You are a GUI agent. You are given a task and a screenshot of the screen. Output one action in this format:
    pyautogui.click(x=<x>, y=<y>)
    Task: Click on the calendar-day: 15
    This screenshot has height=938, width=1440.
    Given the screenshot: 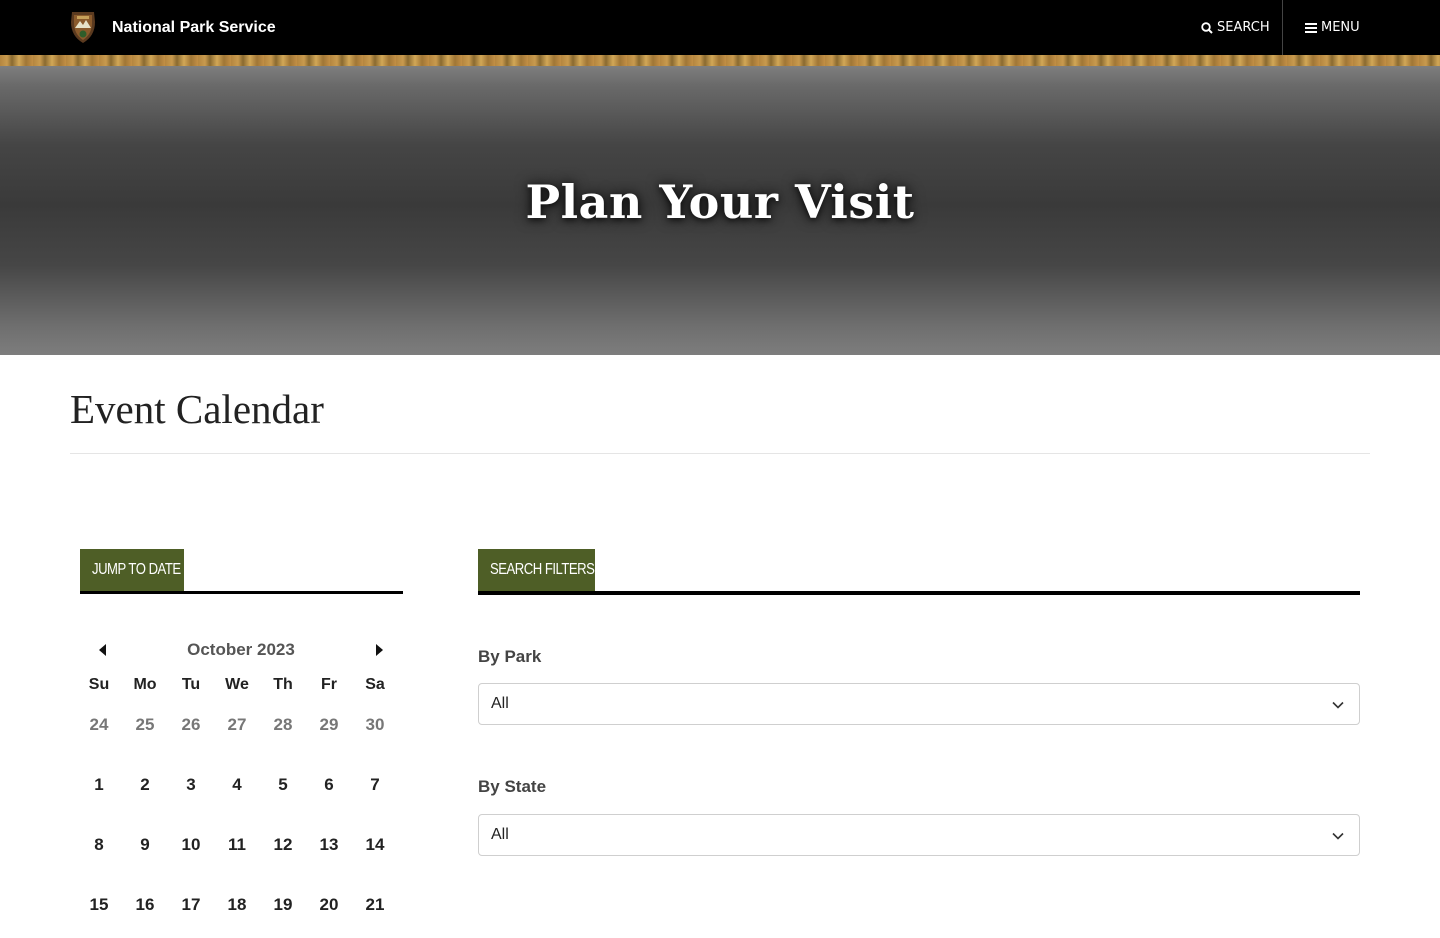 What is the action you would take?
    pyautogui.click(x=99, y=908)
    